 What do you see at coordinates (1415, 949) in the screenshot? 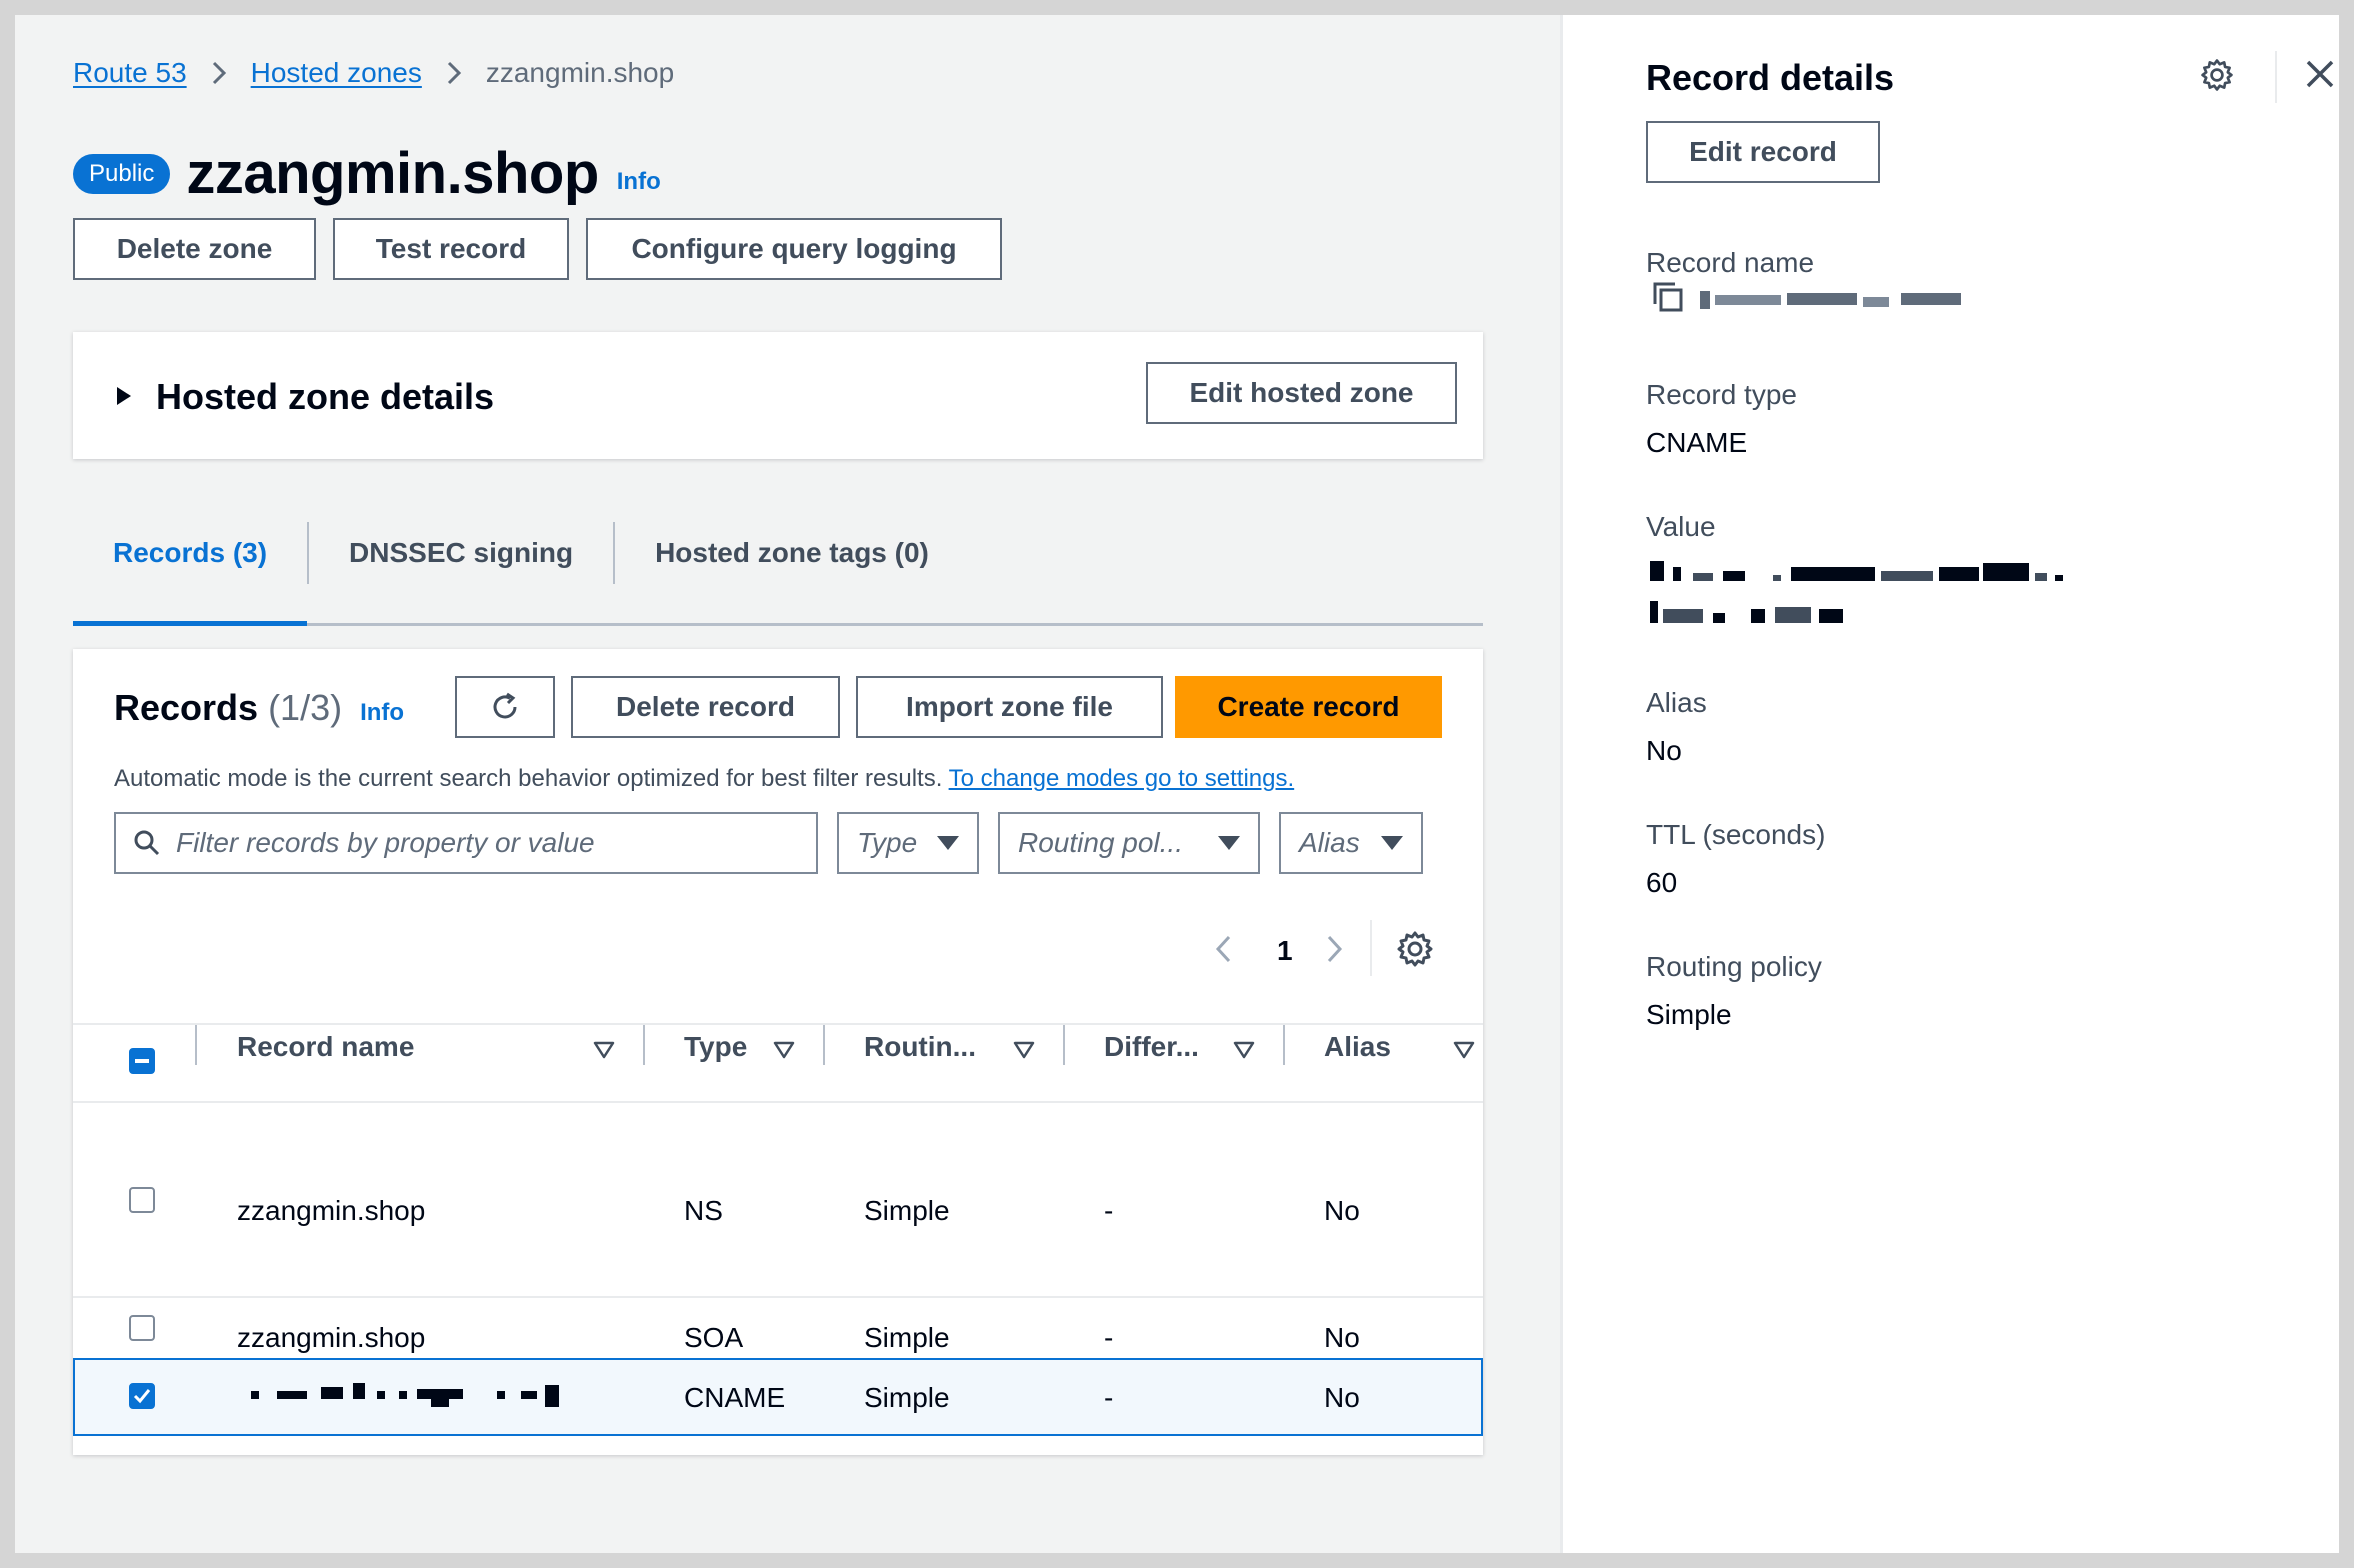
I see `settings-gear-icon` at bounding box center [1415, 949].